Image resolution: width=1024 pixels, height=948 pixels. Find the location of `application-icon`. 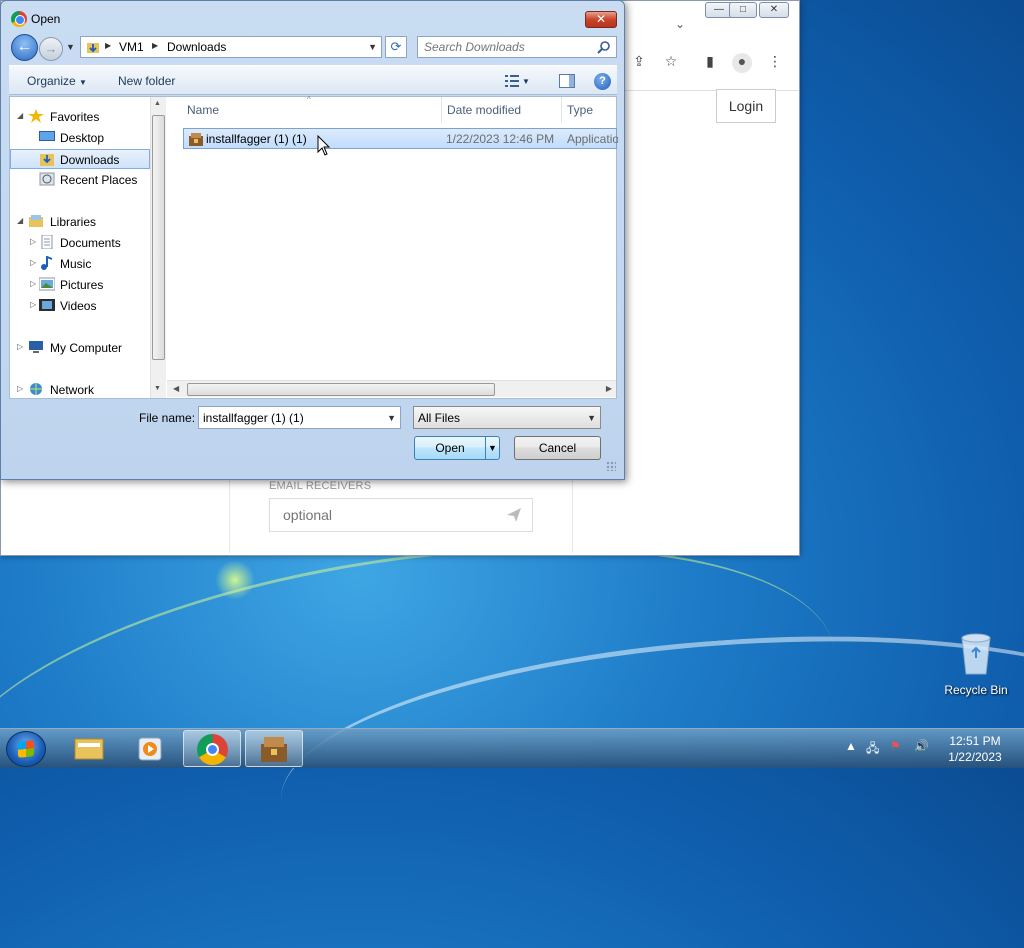

application-icon is located at coordinates (274, 749).